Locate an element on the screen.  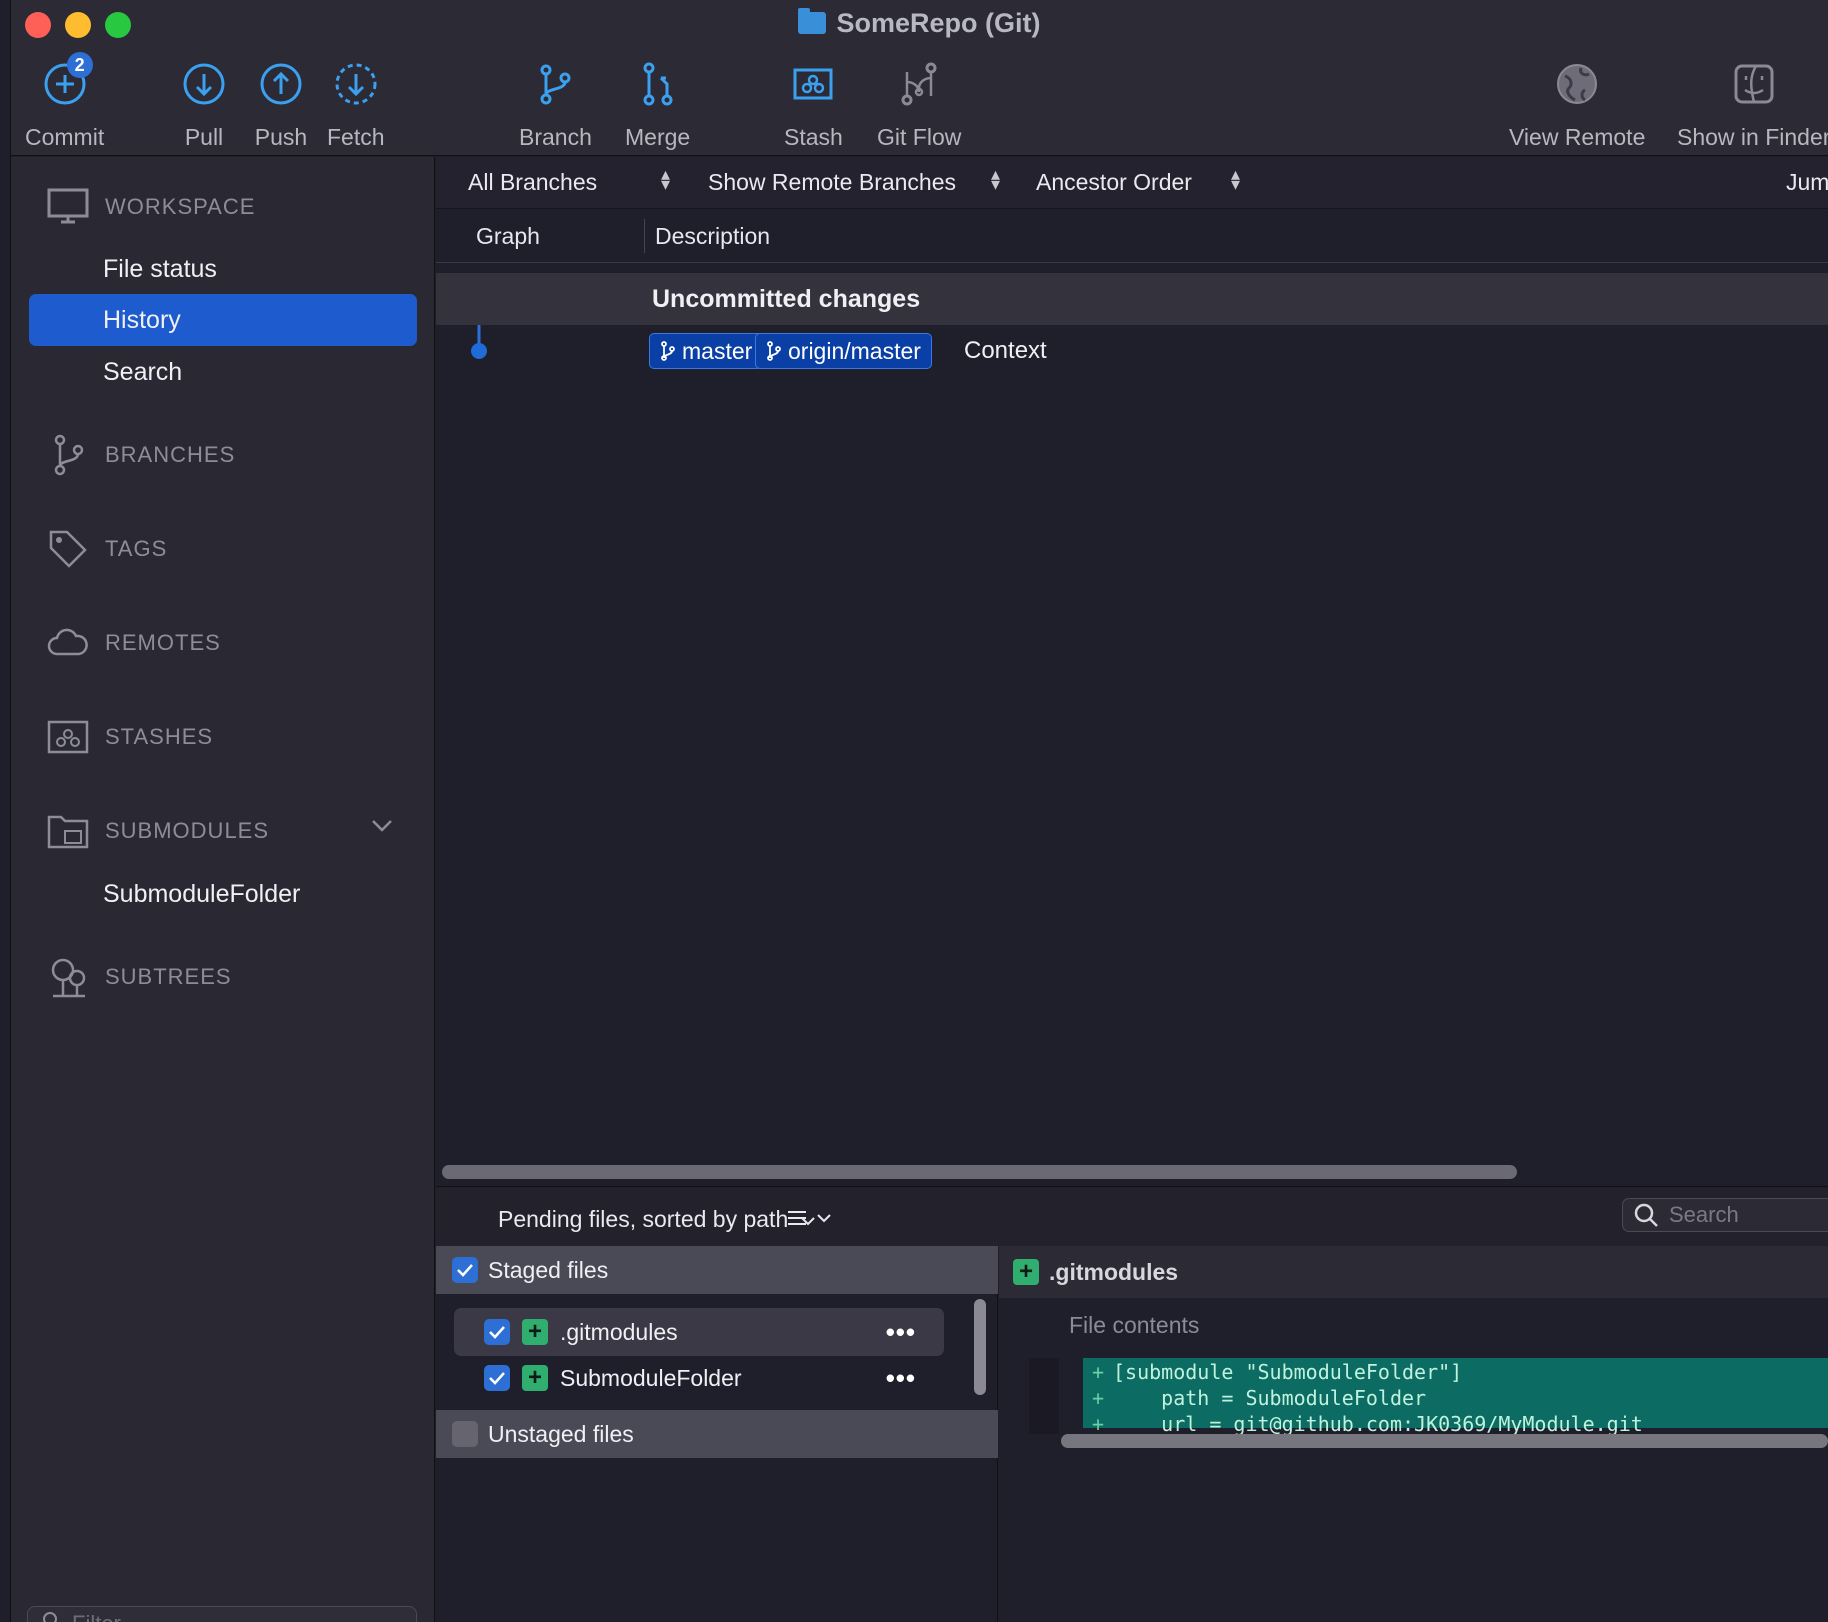
jump-to-button: Jump is located at coordinates (1807, 182).